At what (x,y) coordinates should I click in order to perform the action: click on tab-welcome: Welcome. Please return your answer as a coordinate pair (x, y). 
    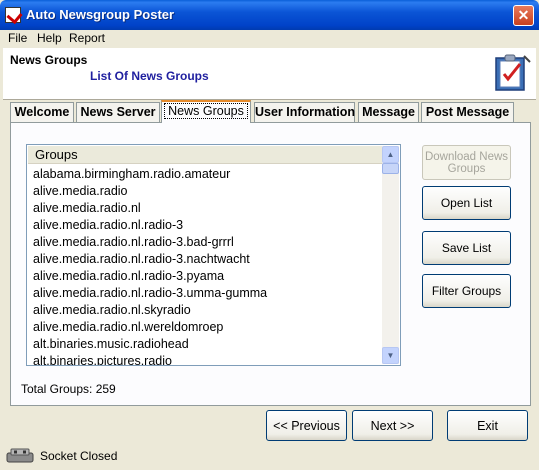
    Looking at the image, I should click on (42, 112).